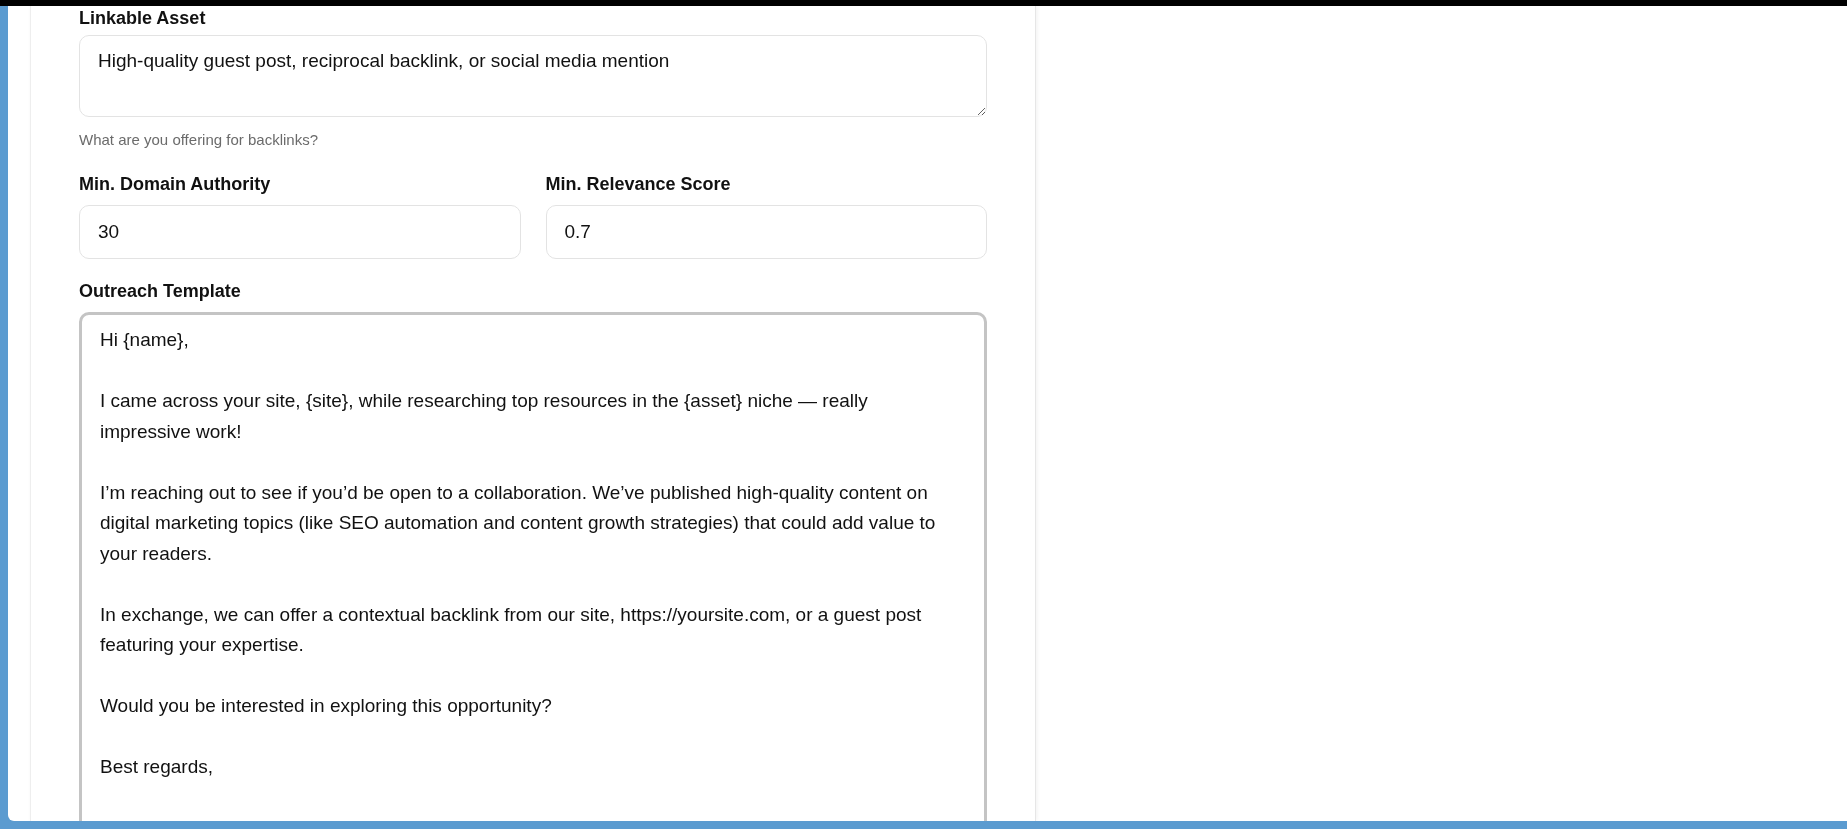  I want to click on number-field: 30, so click(300, 232).